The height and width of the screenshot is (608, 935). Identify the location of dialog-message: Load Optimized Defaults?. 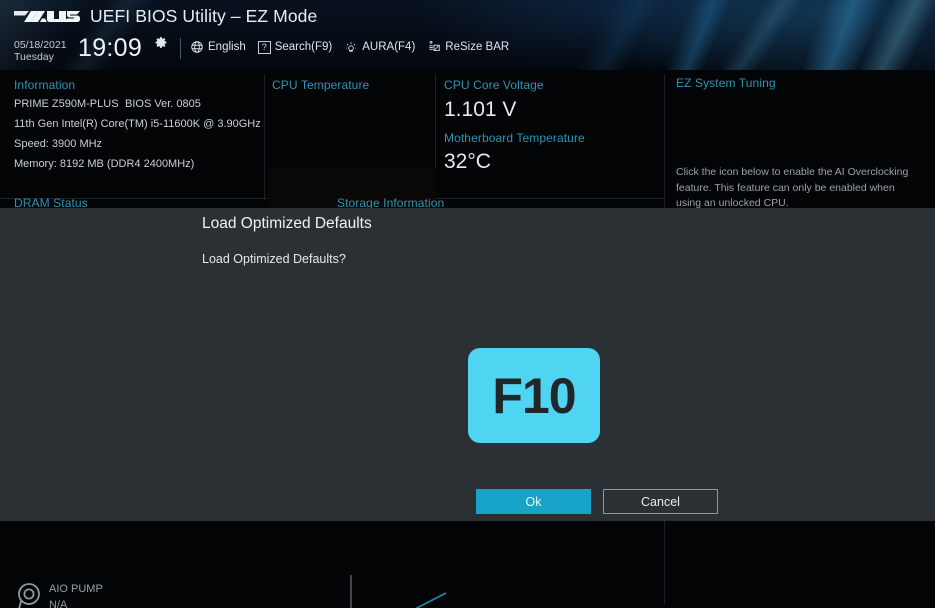
(274, 259).